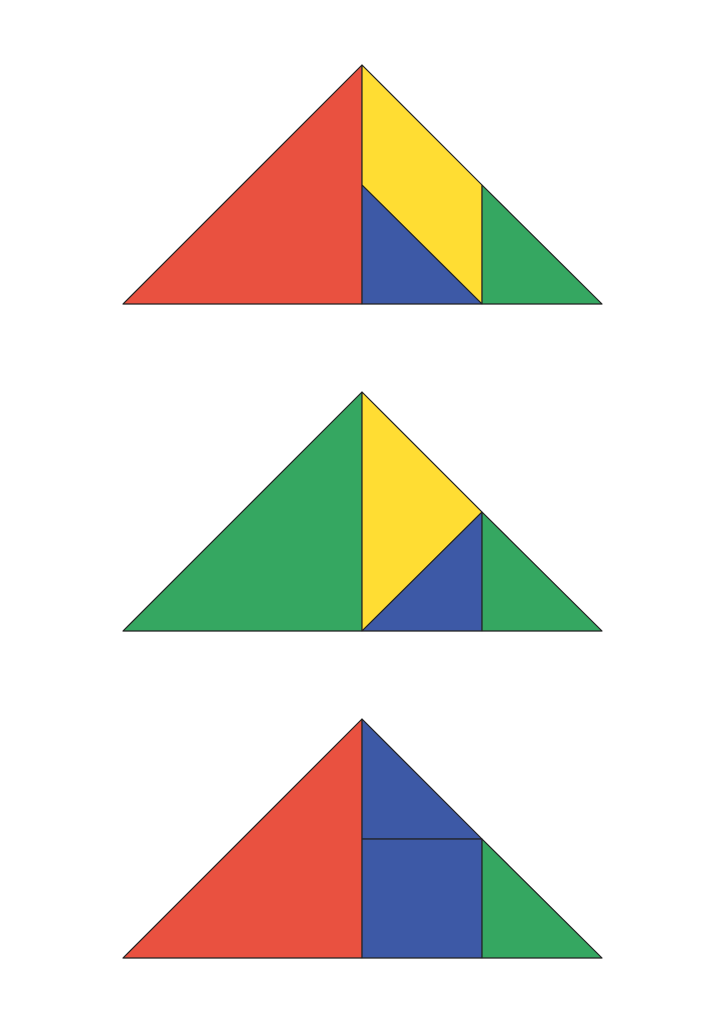 The image size is (724, 1024). Describe the element at coordinates (422, 898) in the screenshot. I see `square` at that location.